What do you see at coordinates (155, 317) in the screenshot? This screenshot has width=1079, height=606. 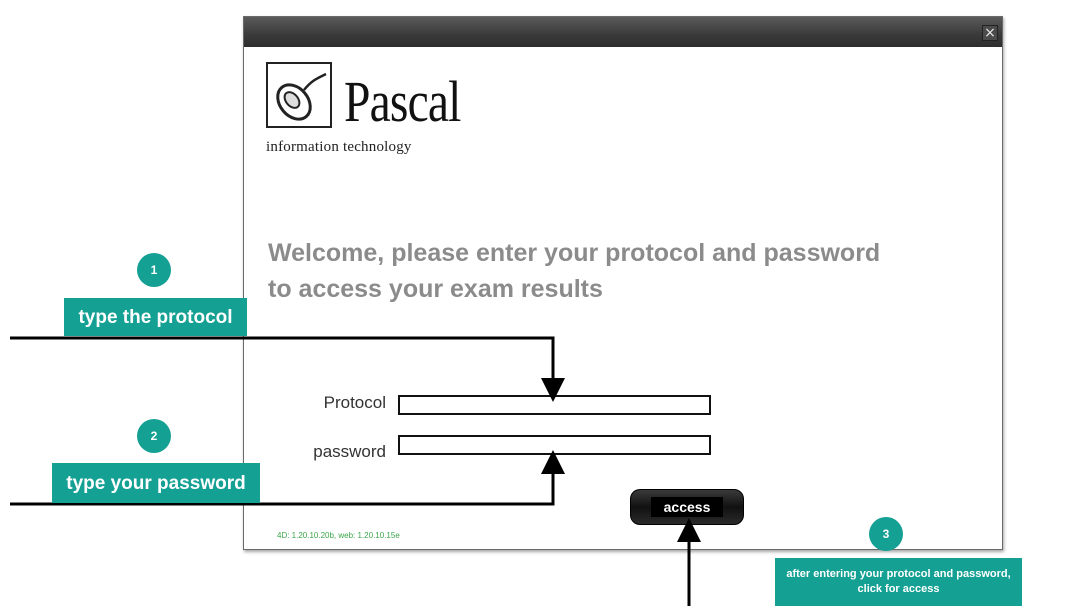 I see `step1-label: type the protocol` at bounding box center [155, 317].